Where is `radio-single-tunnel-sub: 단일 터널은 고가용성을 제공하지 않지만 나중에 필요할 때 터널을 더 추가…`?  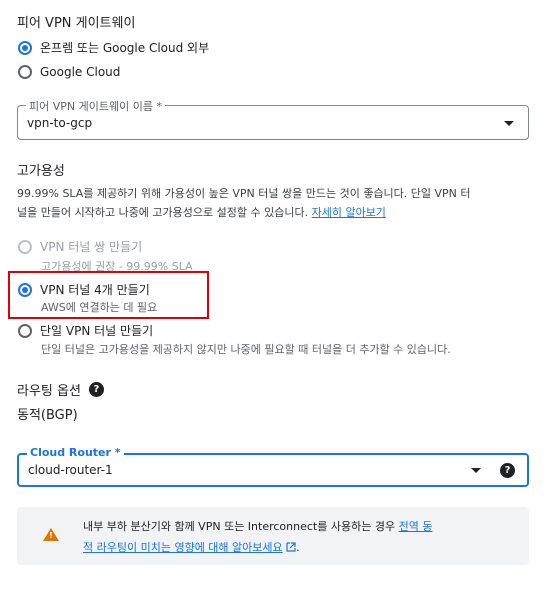
radio-single-tunnel-sub: 단일 터널은 고가용성을 제공하지 않지만 나중에 필요할 때 터널을 더 추가… is located at coordinates (246, 349).